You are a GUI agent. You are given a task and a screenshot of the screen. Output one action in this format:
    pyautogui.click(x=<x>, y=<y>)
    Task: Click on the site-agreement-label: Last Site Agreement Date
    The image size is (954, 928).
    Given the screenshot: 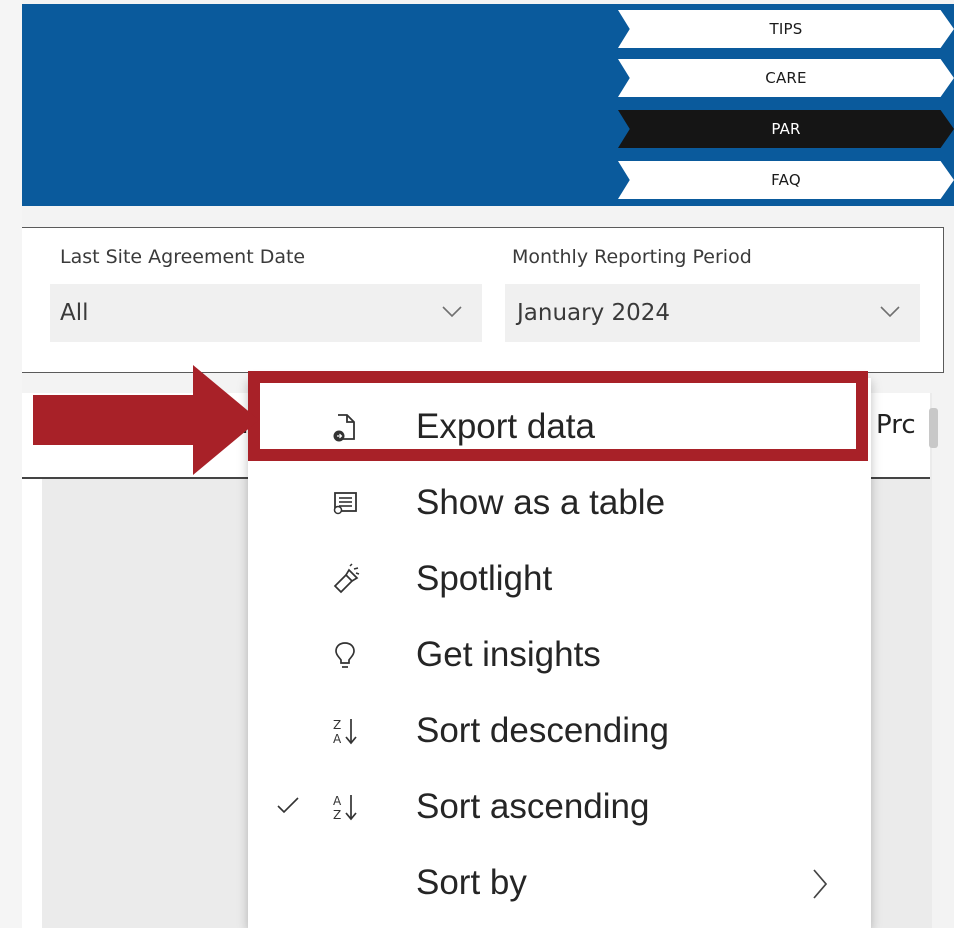 What is the action you would take?
    pyautogui.click(x=183, y=257)
    